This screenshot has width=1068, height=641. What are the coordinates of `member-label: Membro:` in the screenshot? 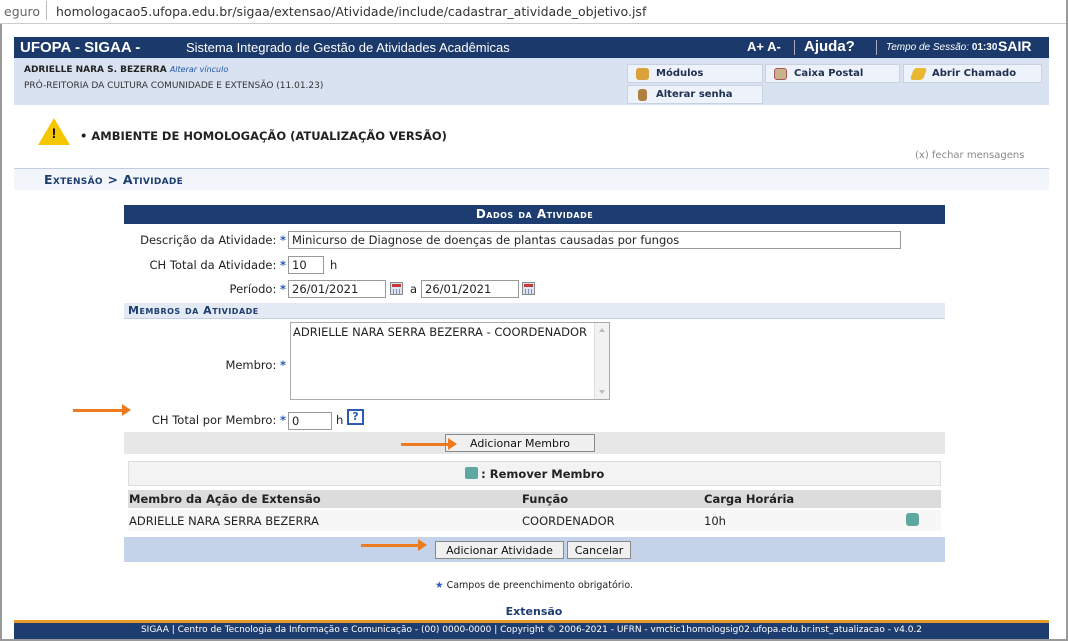 It's located at (251, 365).